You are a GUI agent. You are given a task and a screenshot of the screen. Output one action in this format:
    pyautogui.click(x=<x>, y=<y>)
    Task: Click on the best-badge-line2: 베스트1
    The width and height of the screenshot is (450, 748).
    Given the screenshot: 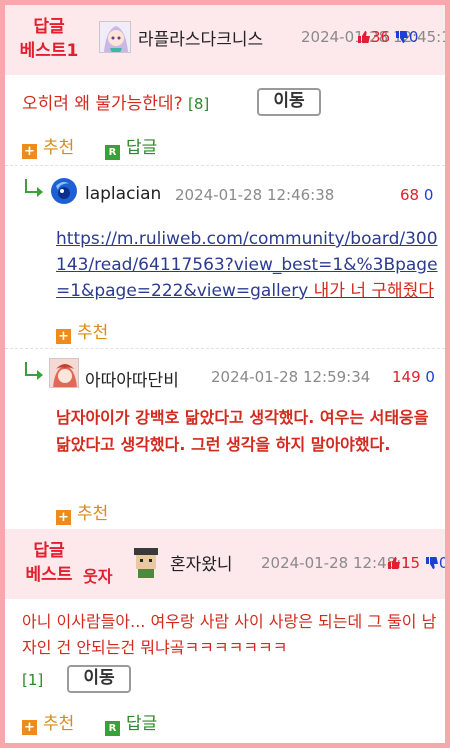 What is the action you would take?
    pyautogui.click(x=49, y=51)
    